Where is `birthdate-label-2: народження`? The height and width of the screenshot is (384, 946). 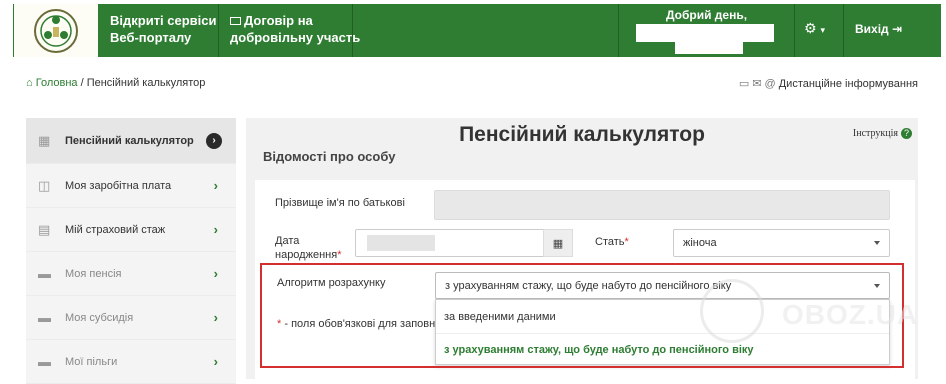 birthdate-label-2: народження is located at coordinates (306, 255).